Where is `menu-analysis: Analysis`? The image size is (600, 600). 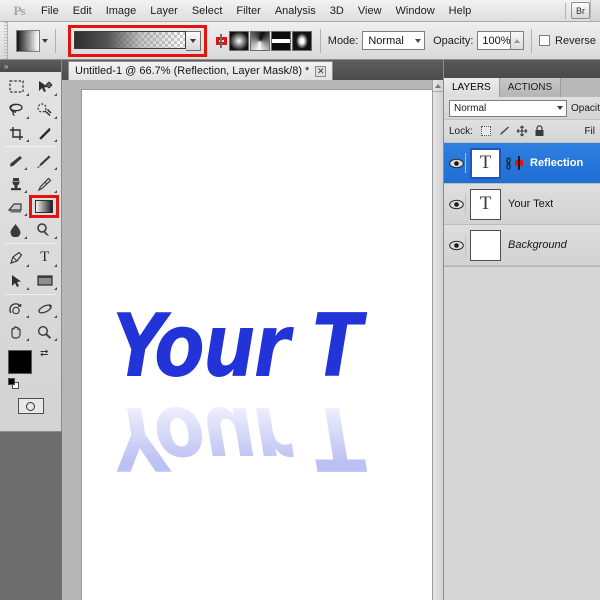
menu-analysis: Analysis is located at coordinates (295, 11).